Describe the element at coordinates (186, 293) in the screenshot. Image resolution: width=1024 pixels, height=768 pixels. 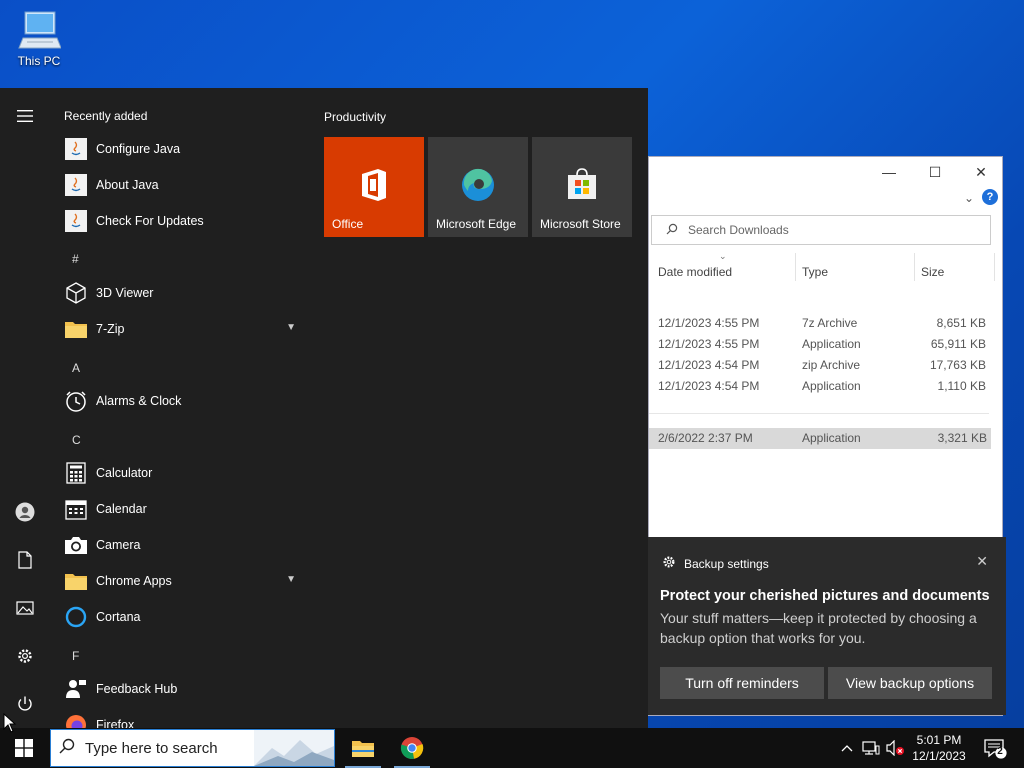
I see `app-3d-viewer: 3D Viewer` at that location.